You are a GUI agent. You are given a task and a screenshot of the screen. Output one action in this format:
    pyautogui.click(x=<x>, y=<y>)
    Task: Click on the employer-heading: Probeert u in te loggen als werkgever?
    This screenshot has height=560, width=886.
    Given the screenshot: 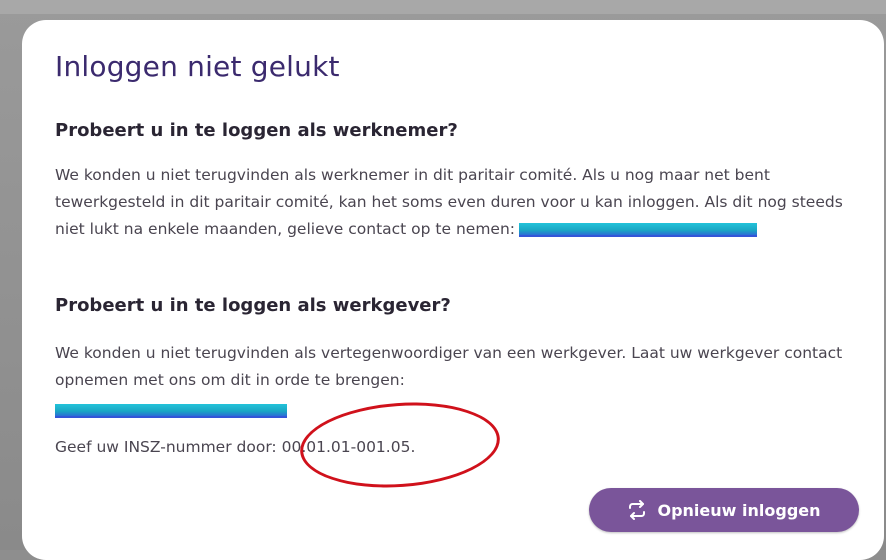 What is the action you would take?
    pyautogui.click(x=253, y=305)
    